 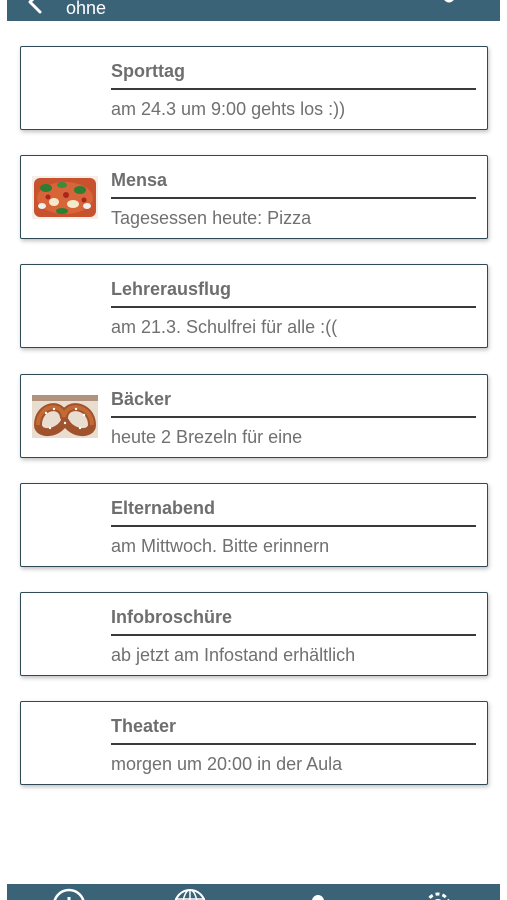 I want to click on back-button, so click(x=36, y=7).